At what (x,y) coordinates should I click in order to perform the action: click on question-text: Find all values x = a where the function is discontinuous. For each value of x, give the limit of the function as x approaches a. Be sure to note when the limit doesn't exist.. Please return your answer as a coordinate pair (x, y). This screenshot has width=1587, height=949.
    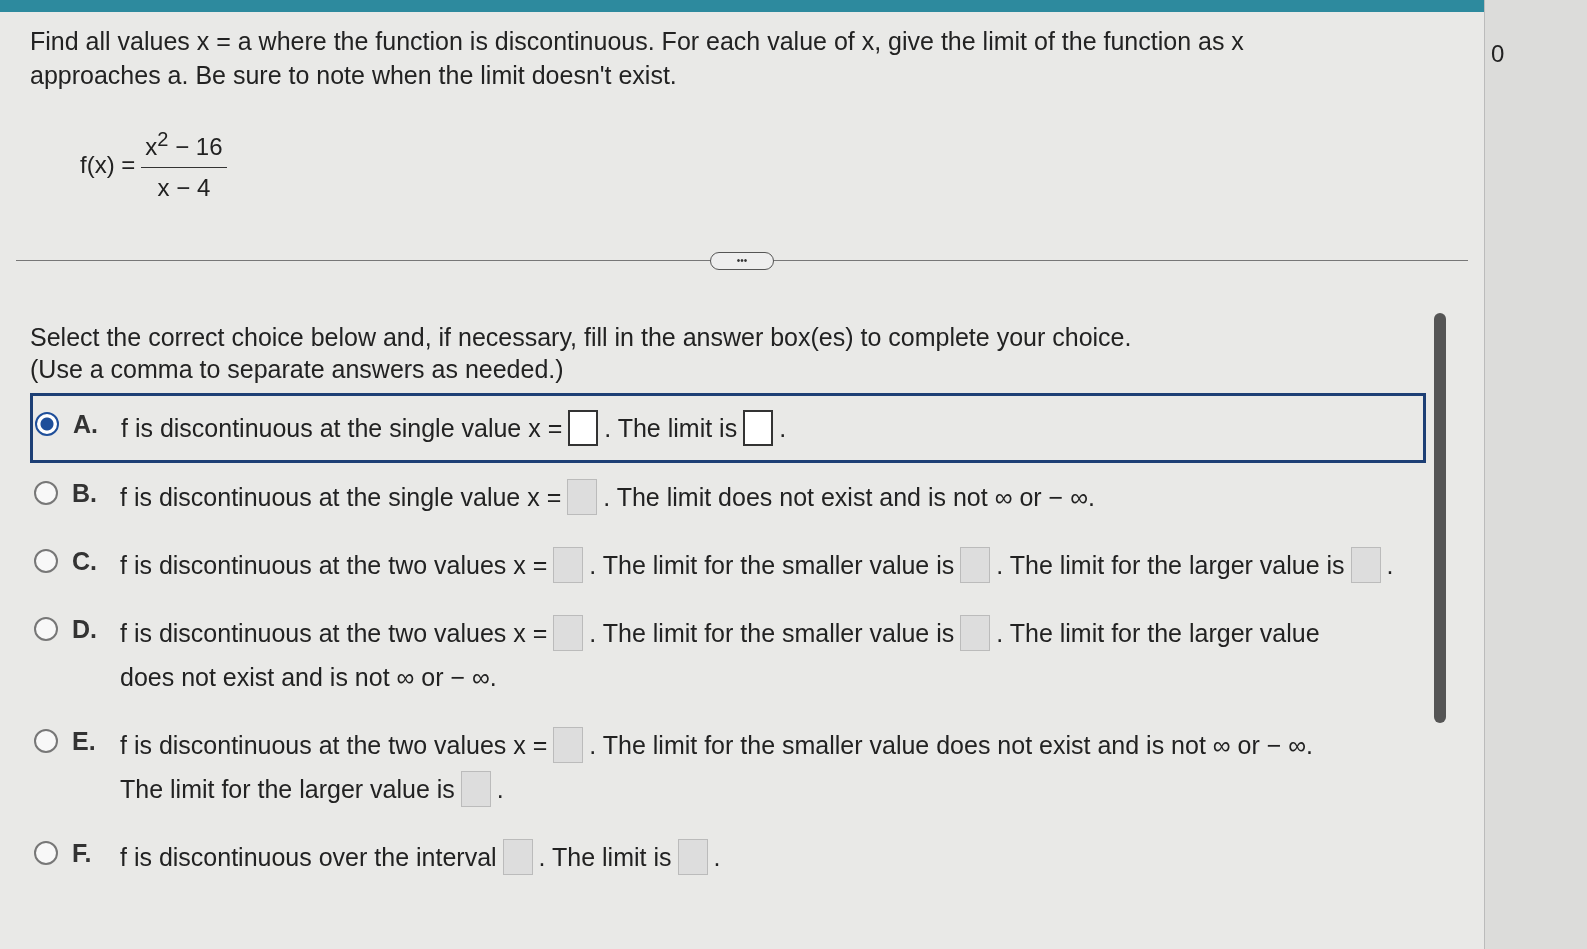
    Looking at the image, I should click on (637, 58).